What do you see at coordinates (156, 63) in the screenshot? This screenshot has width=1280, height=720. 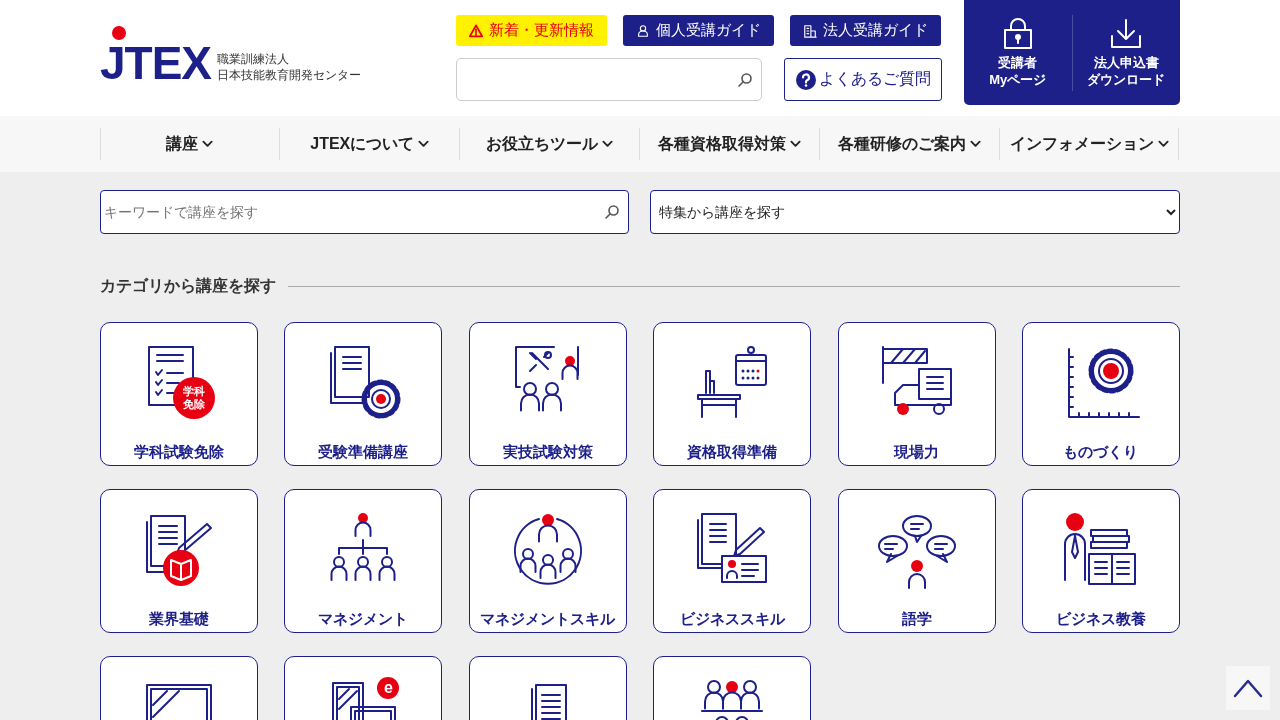 I see `logo: JTEX` at bounding box center [156, 63].